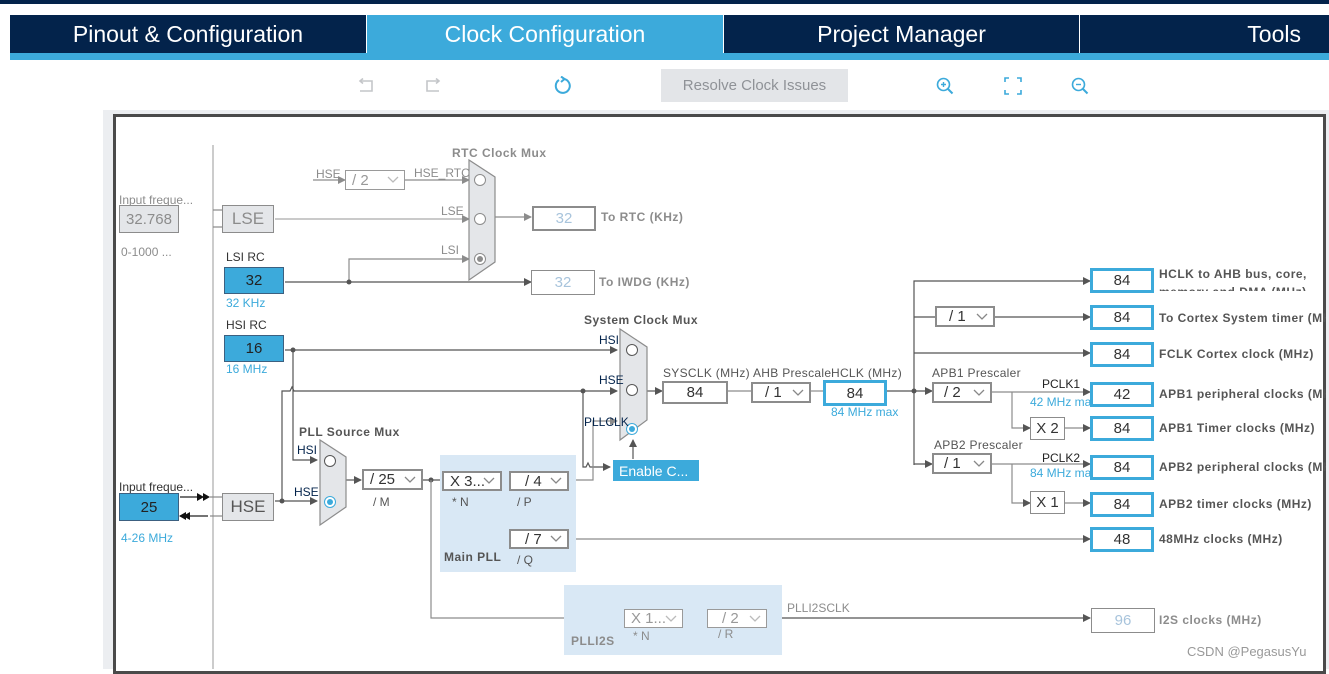 The width and height of the screenshot is (1329, 674). I want to click on rtc-lsi-input-label: LSI, so click(450, 250).